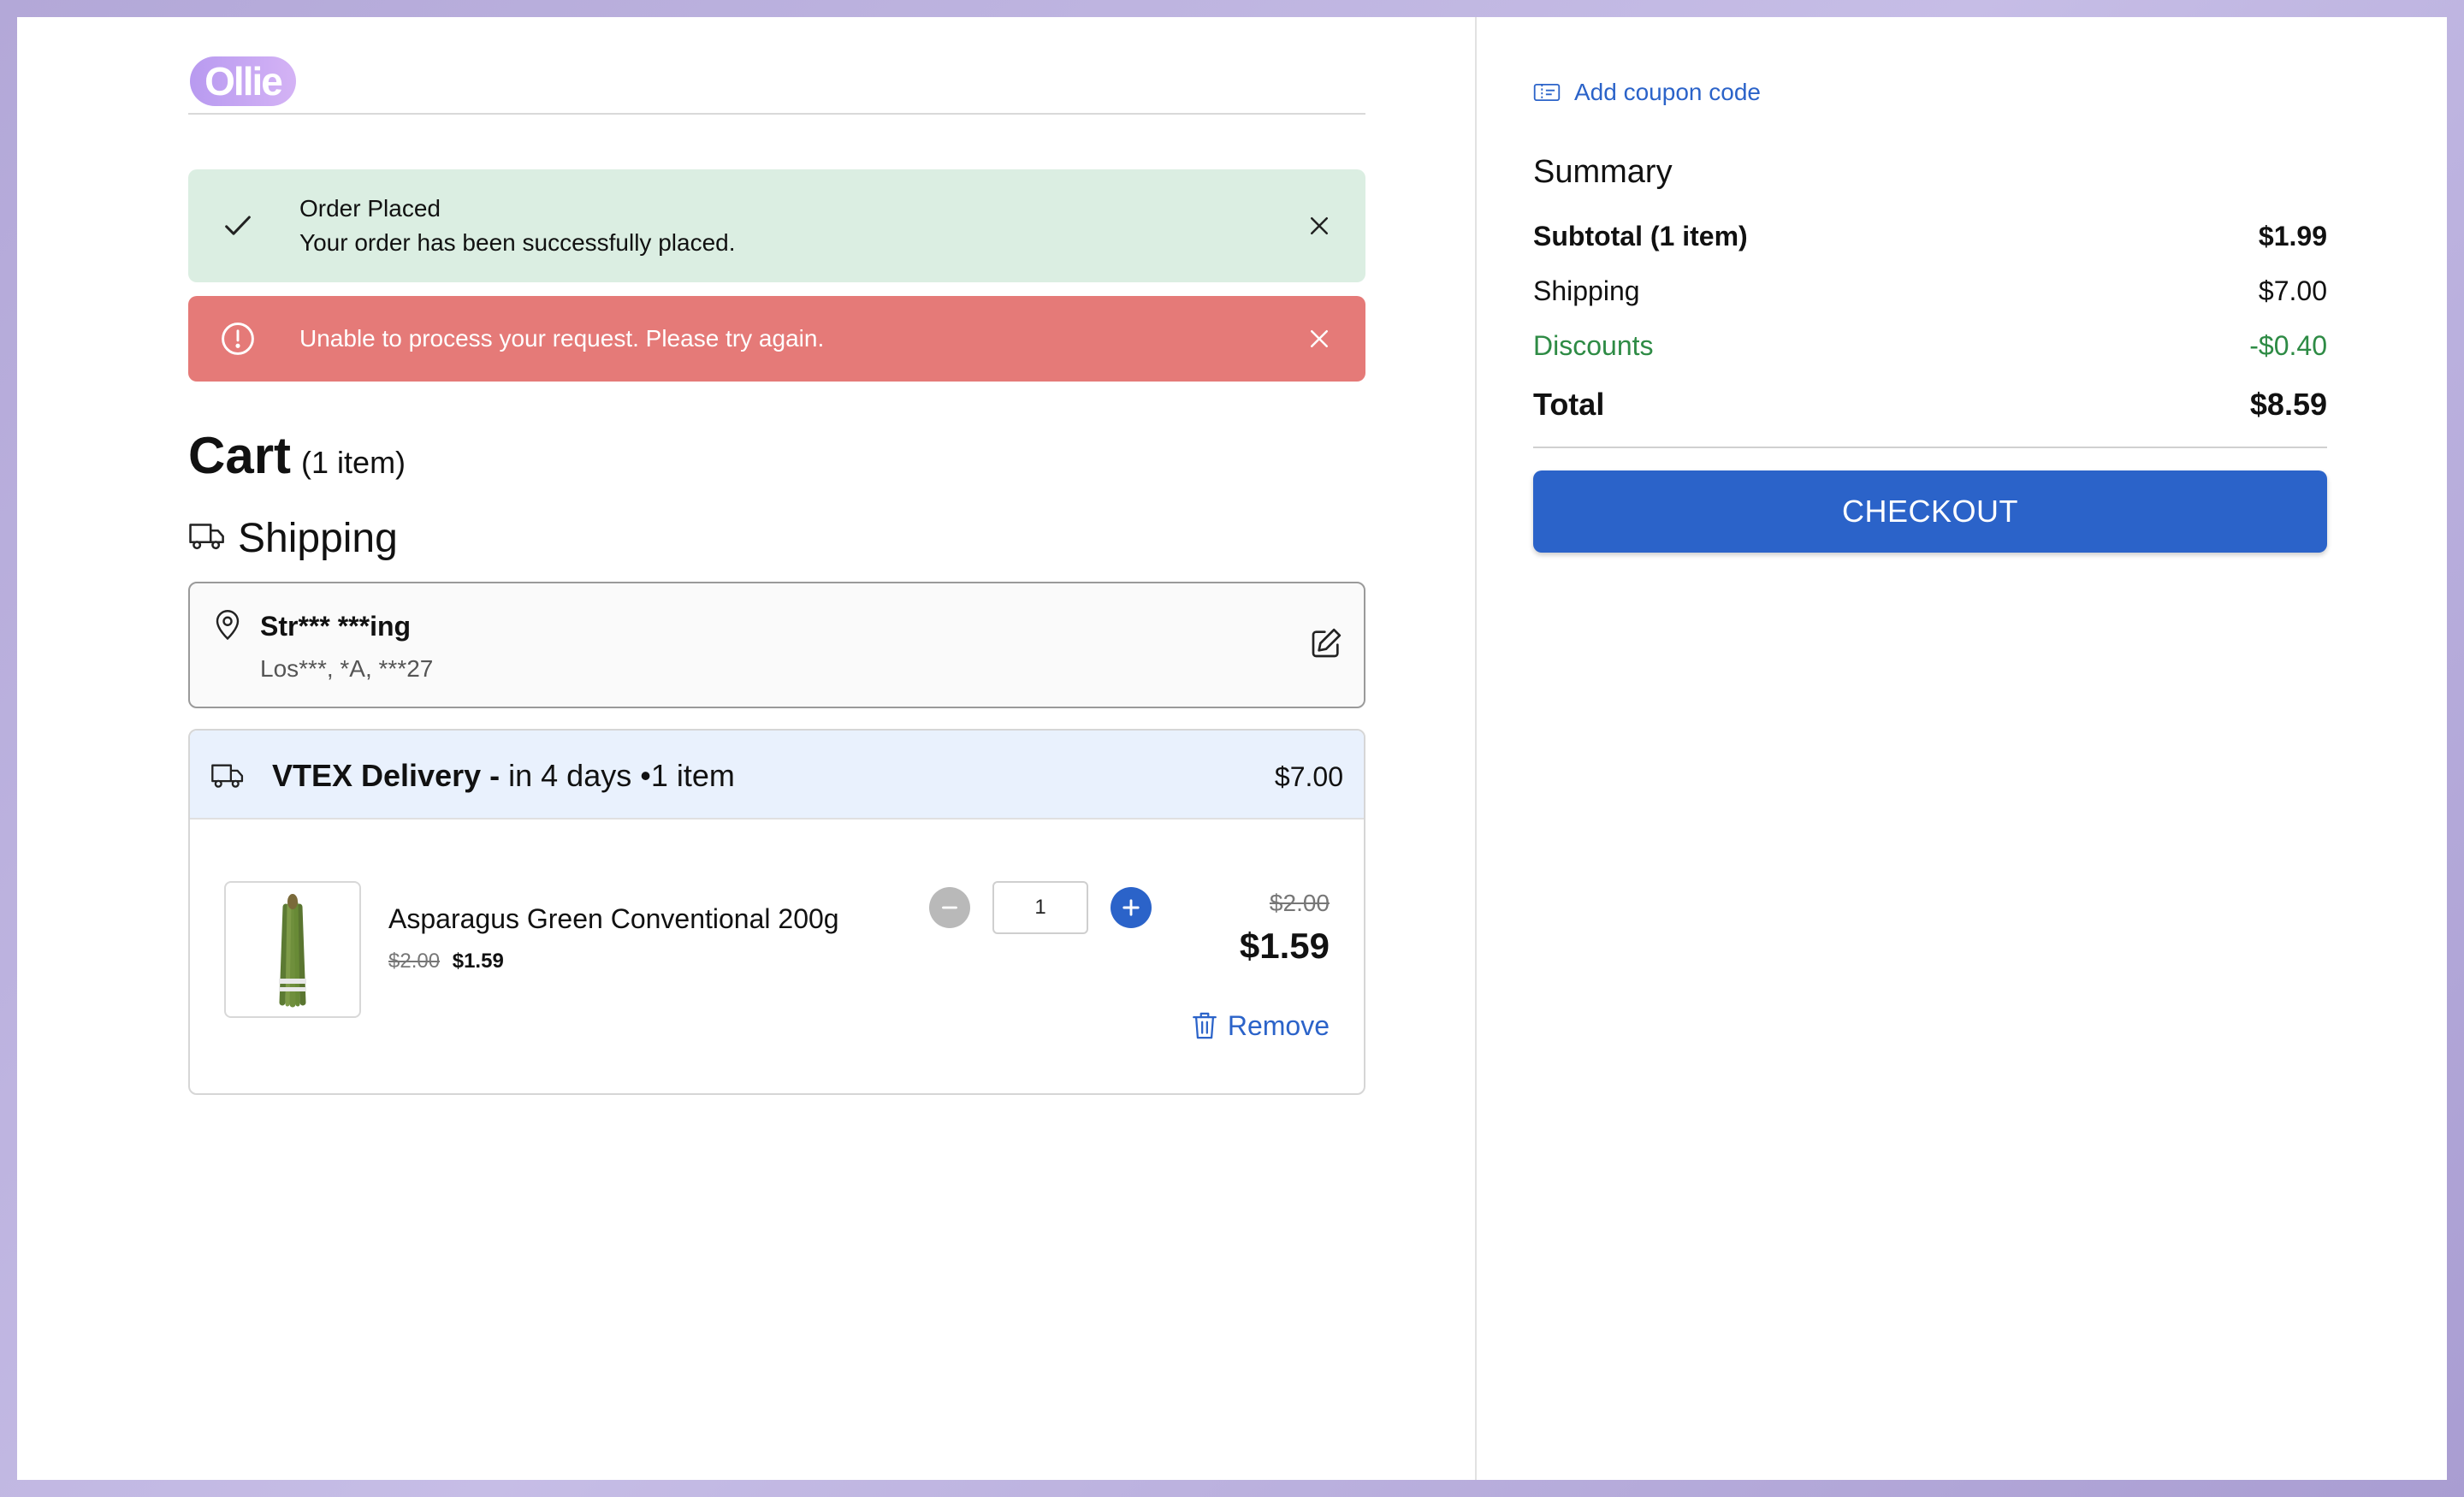 Image resolution: width=2464 pixels, height=1497 pixels. What do you see at coordinates (1667, 92) in the screenshot?
I see `add-coupon-label: Add coupon code` at bounding box center [1667, 92].